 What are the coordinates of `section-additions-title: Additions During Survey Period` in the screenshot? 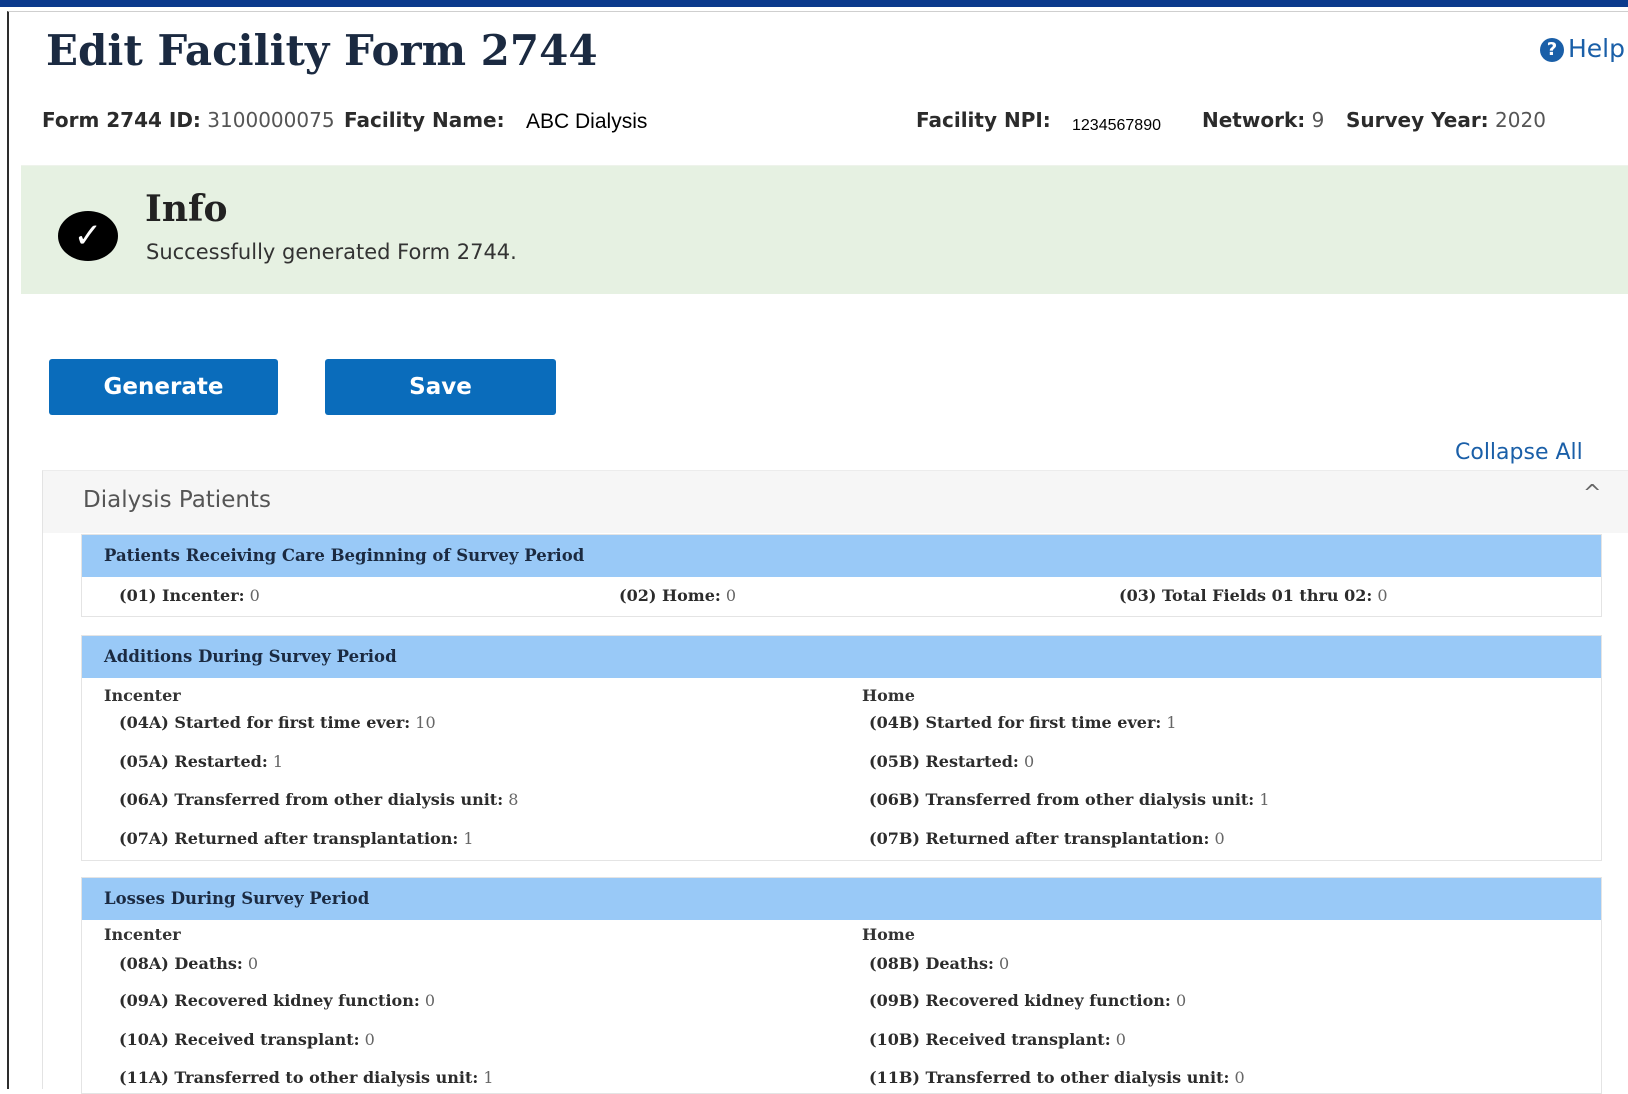 It's located at (841, 657).